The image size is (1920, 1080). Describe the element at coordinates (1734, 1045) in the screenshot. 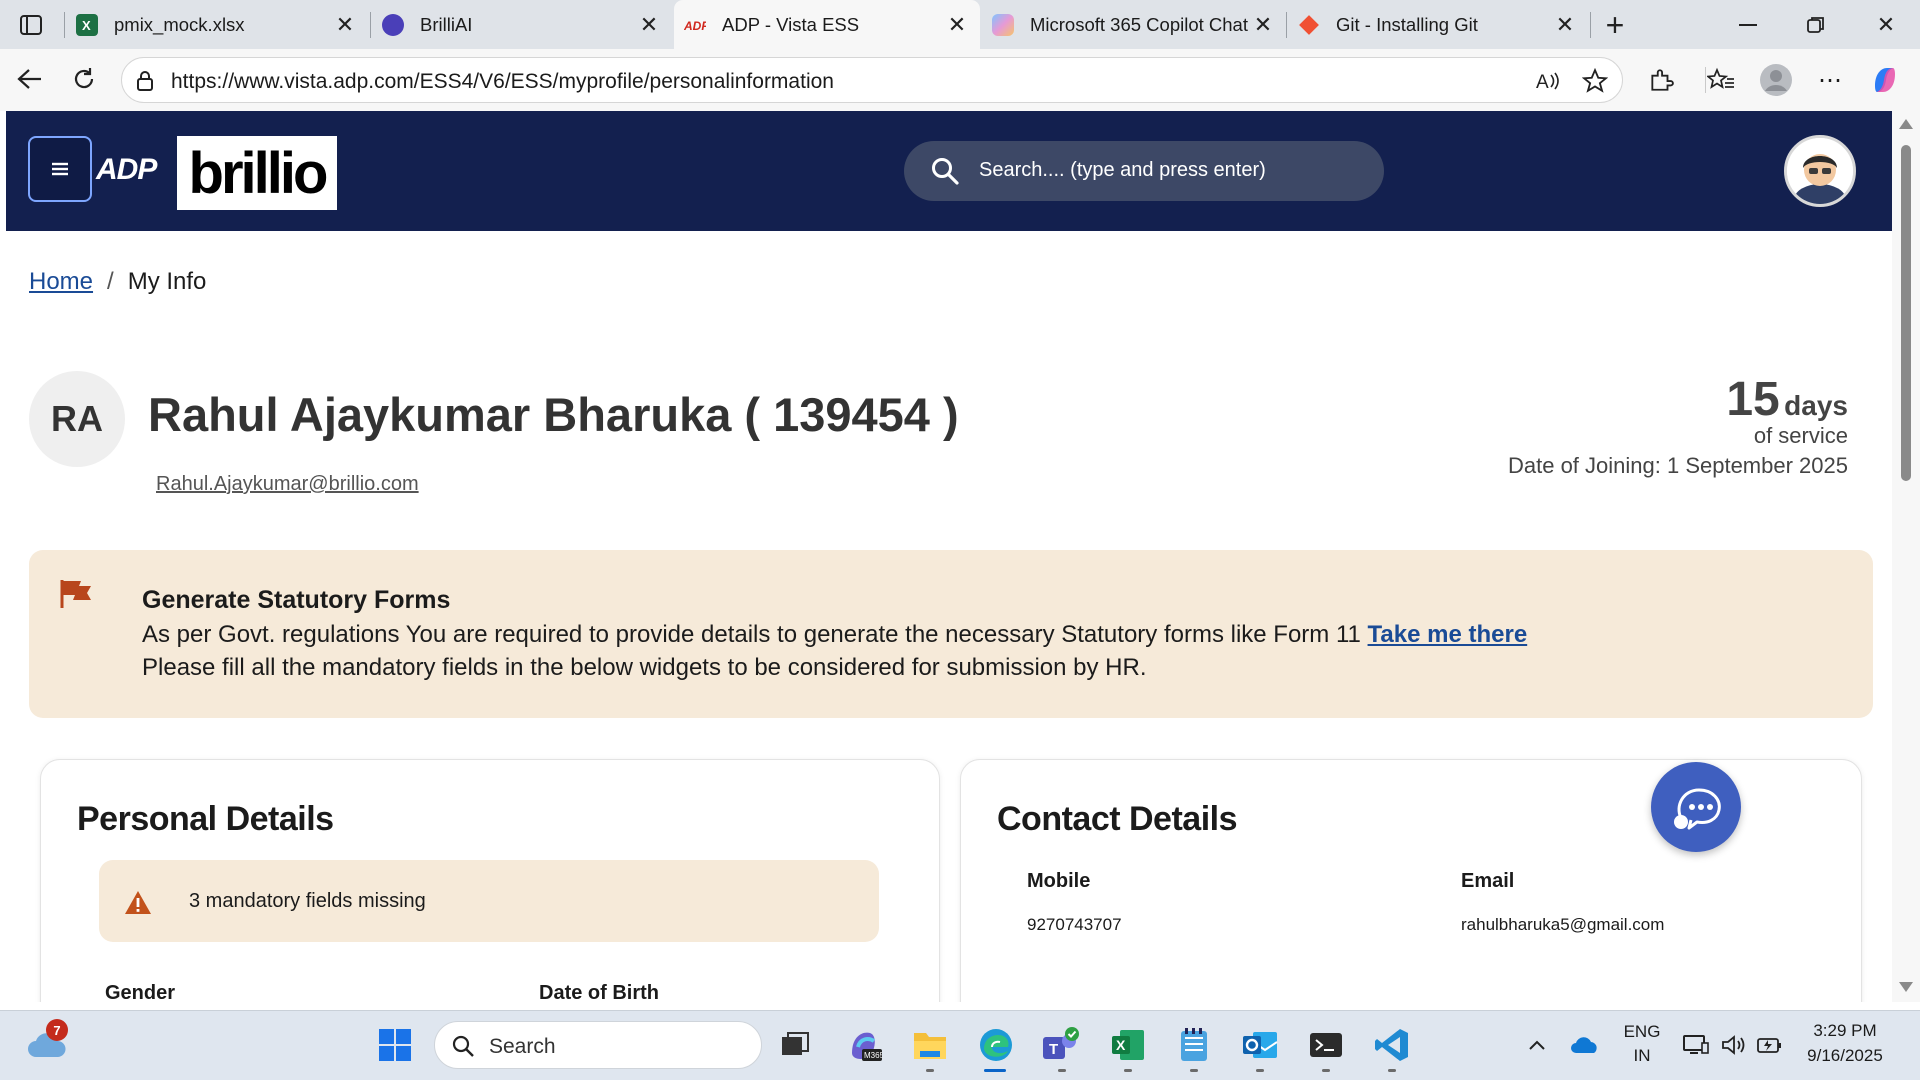

I see `volume-icon` at that location.